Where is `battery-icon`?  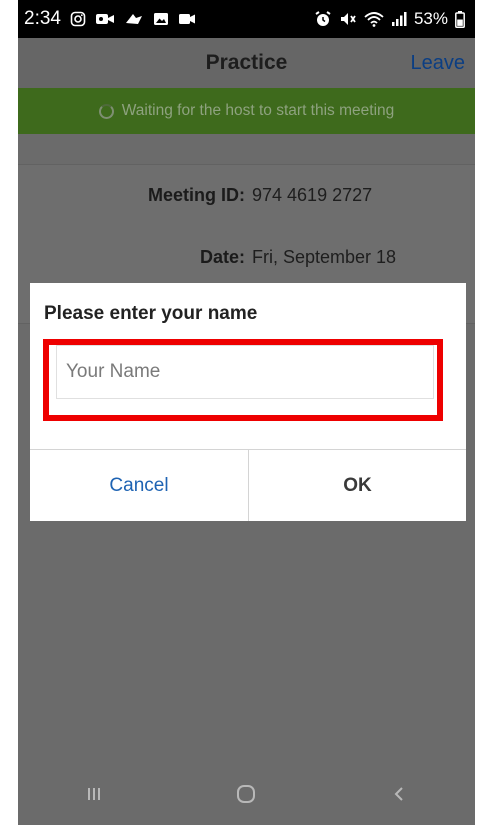 battery-icon is located at coordinates (460, 19).